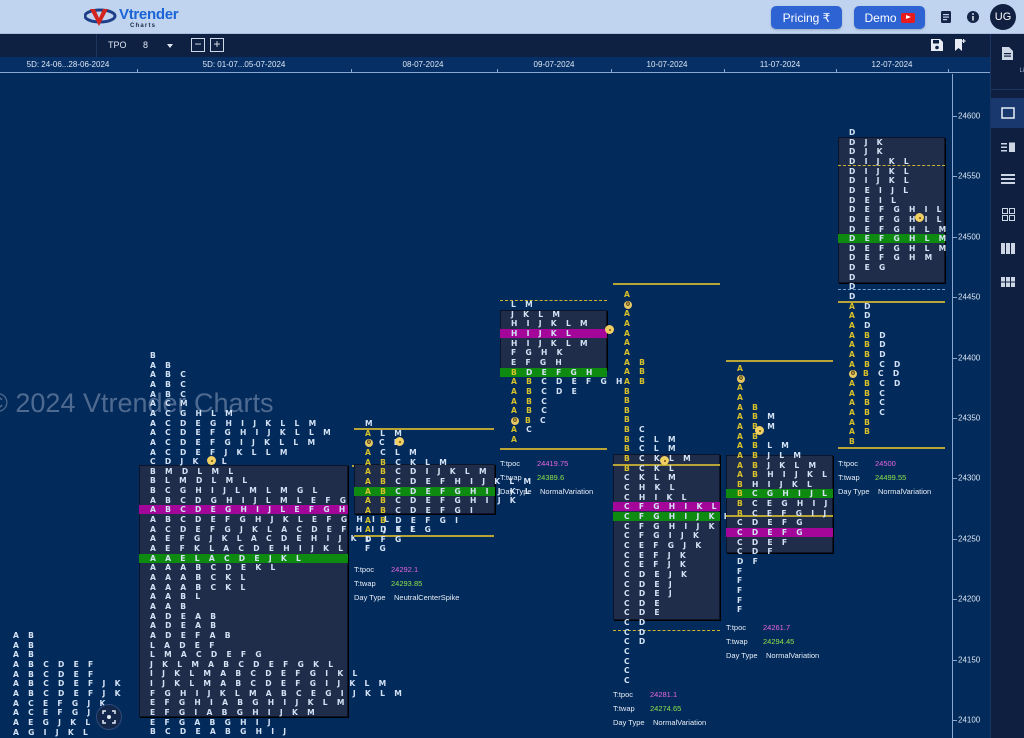 The height and width of the screenshot is (738, 1024). What do you see at coordinates (889, 17) in the screenshot?
I see `demo-button: Demo` at bounding box center [889, 17].